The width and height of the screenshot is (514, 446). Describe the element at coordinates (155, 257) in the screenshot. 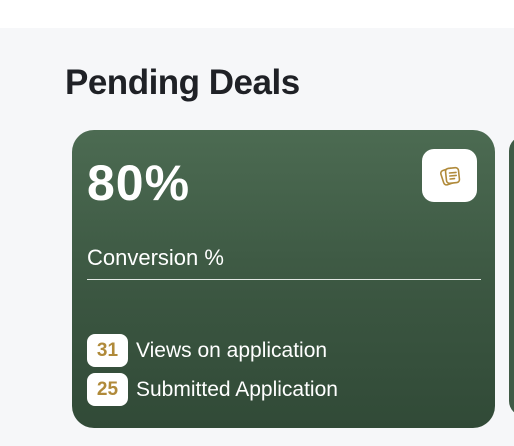

I see `conversion-label: Conversion %` at that location.